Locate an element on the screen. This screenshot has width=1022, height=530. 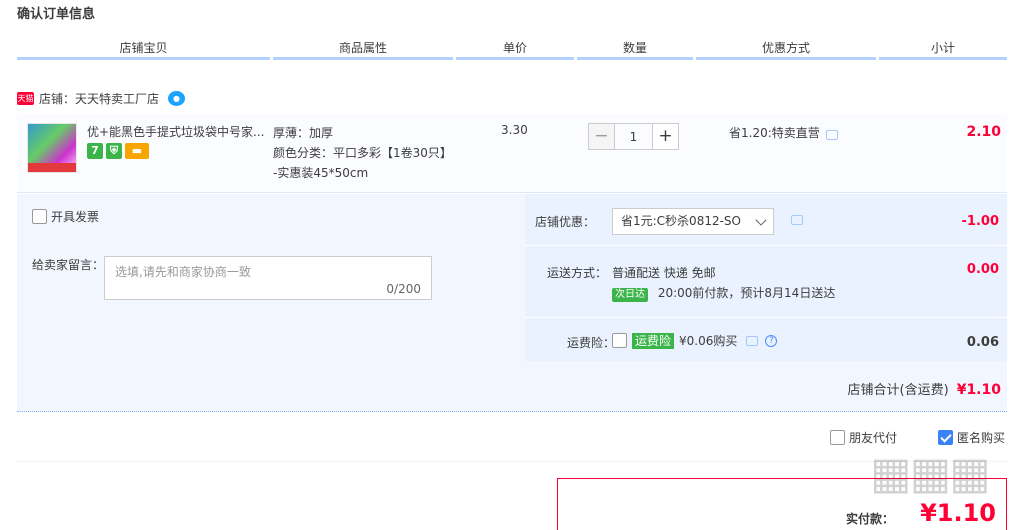
item-subtotal: 2.10 is located at coordinates (983, 132).